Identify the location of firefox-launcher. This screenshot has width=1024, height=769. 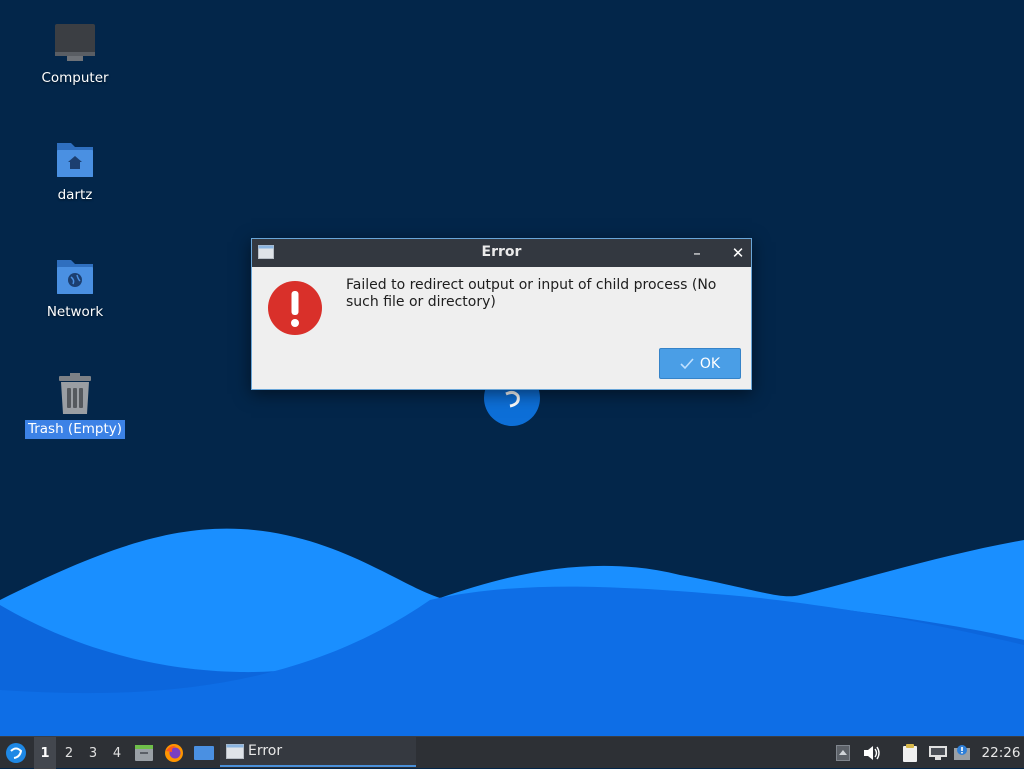
(174, 753).